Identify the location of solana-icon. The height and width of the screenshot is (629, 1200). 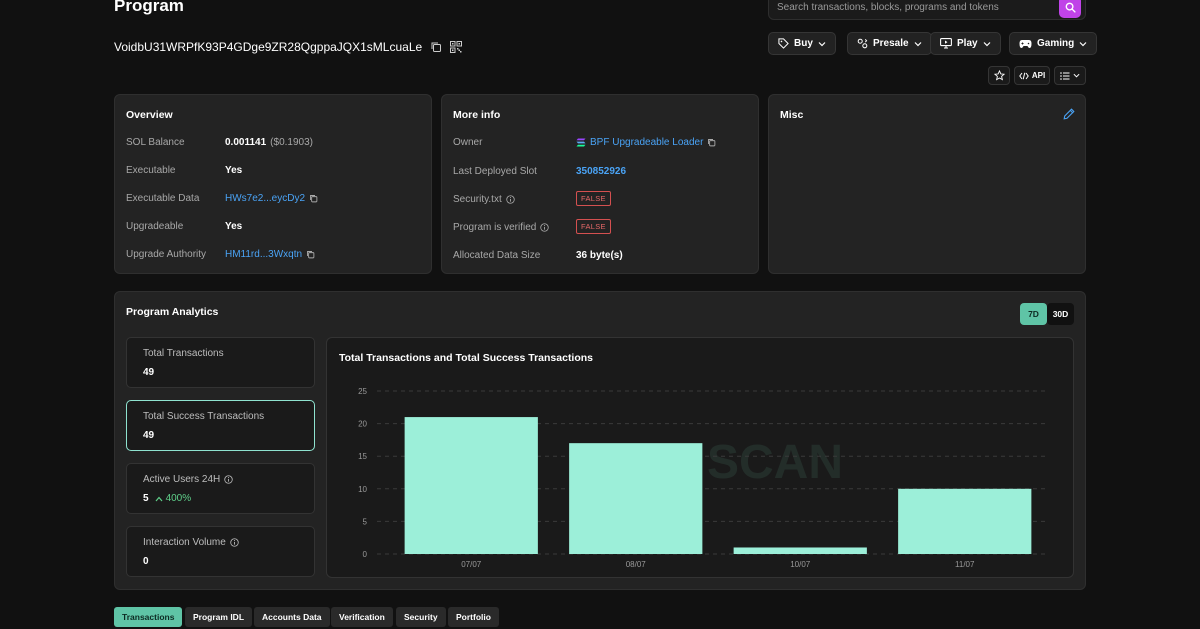
(581, 142).